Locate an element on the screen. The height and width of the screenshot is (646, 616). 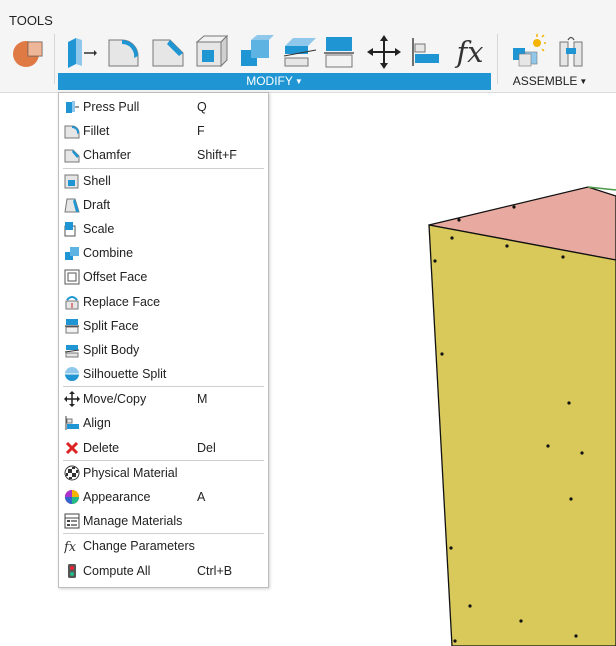
menu-item-align: Align is located at coordinates (163, 423).